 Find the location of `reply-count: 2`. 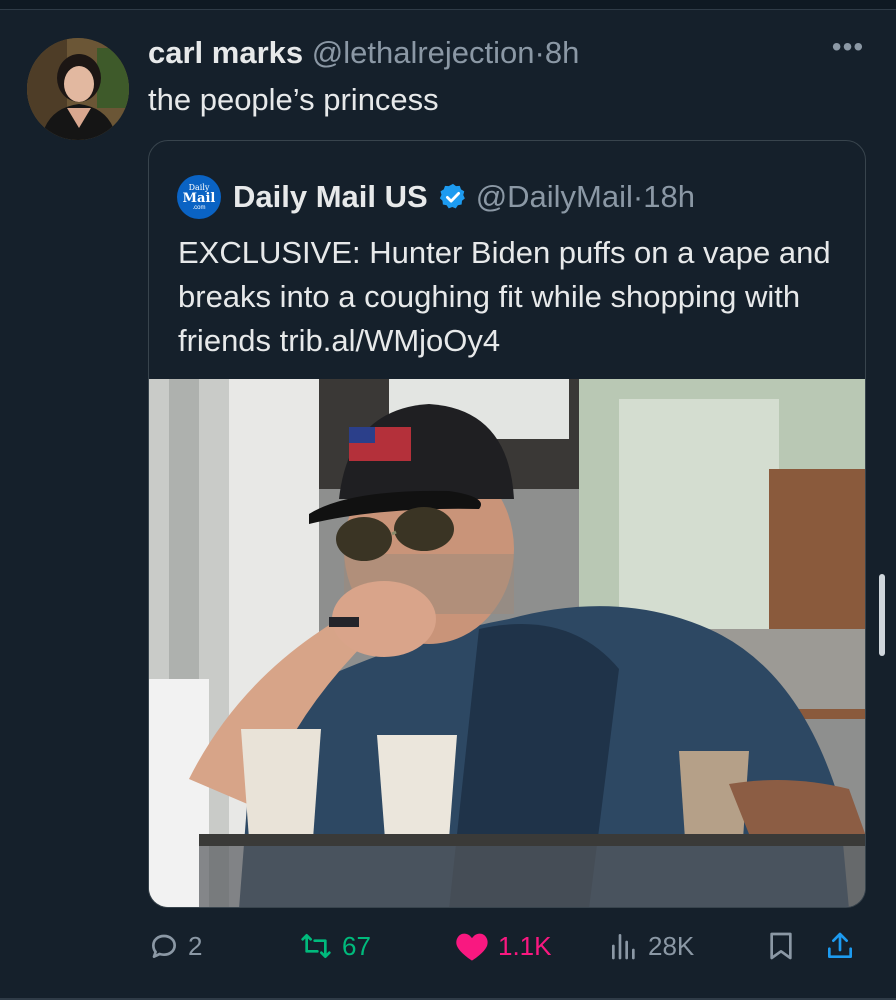

reply-count: 2 is located at coordinates (195, 945).